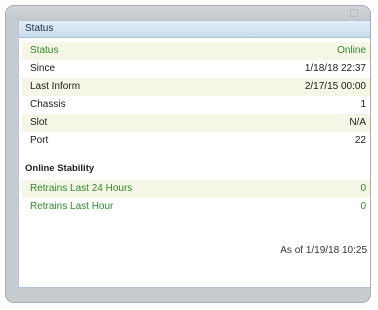 The image size is (378, 310). What do you see at coordinates (55, 86) in the screenshot?
I see `row-label: Last Inform` at bounding box center [55, 86].